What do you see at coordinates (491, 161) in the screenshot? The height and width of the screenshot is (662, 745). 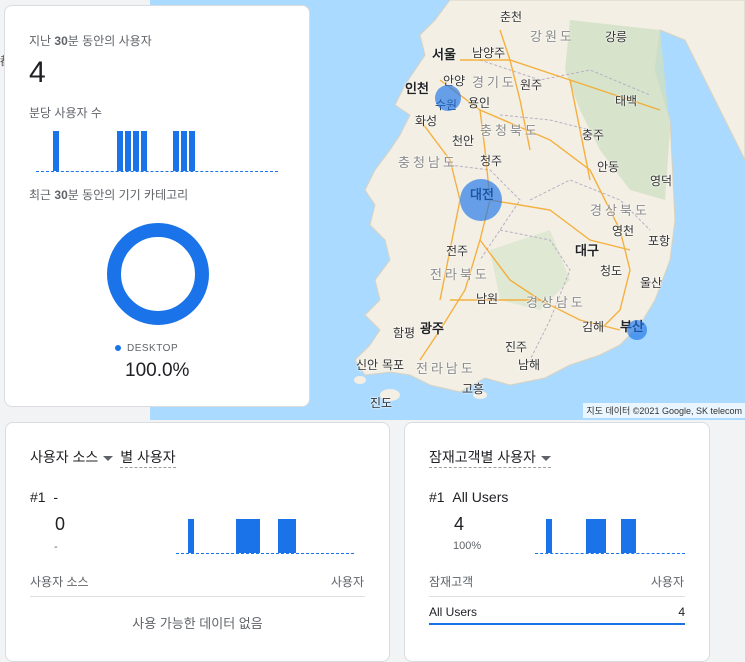 I see `city-label: 청주` at bounding box center [491, 161].